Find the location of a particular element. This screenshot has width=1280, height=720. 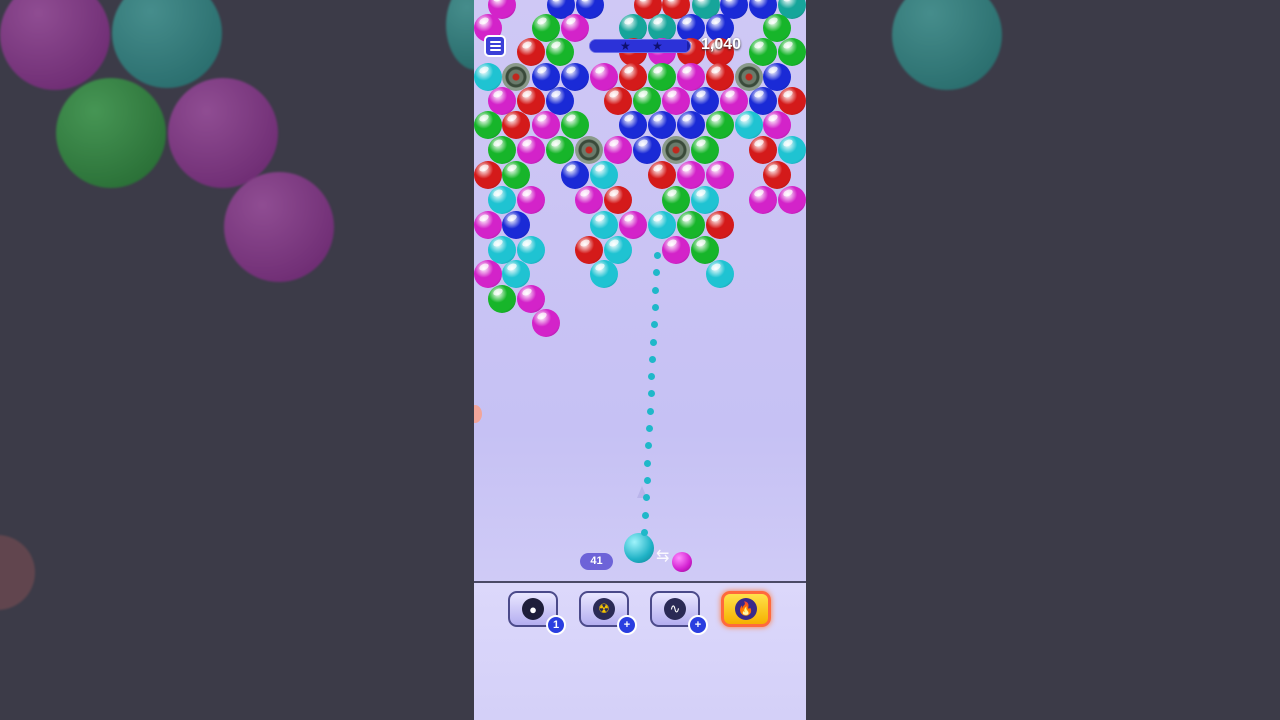

wave-icon: ∿ is located at coordinates (675, 609).